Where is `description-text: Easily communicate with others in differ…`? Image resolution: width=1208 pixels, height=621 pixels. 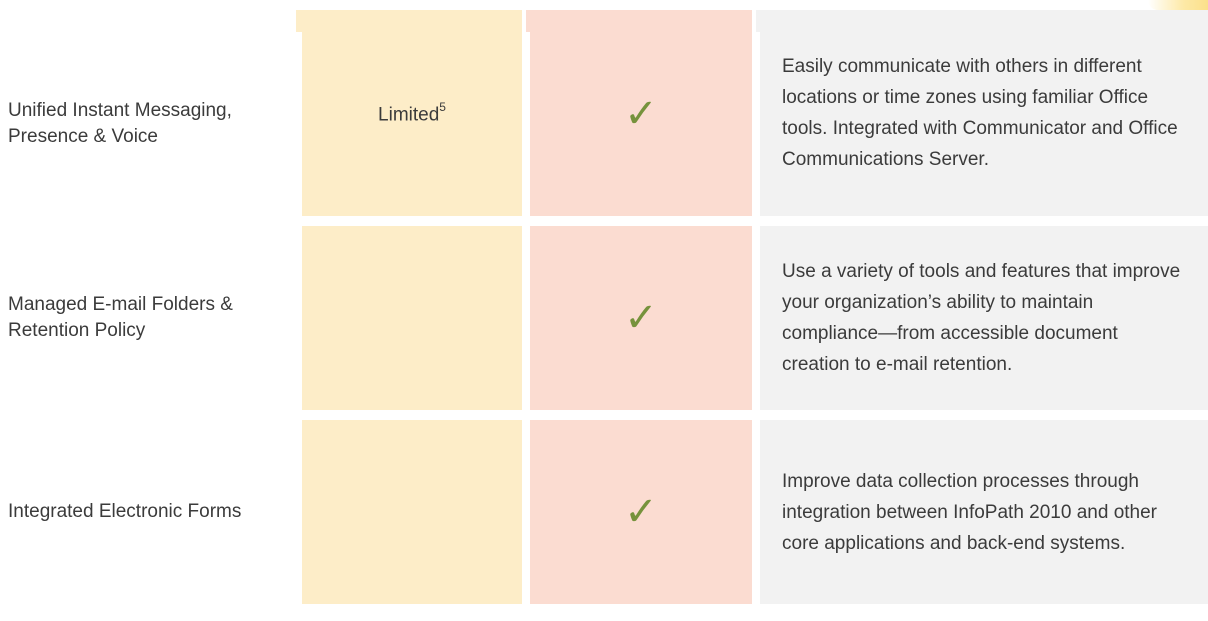 description-text: Easily communicate with others in differ… is located at coordinates (980, 113).